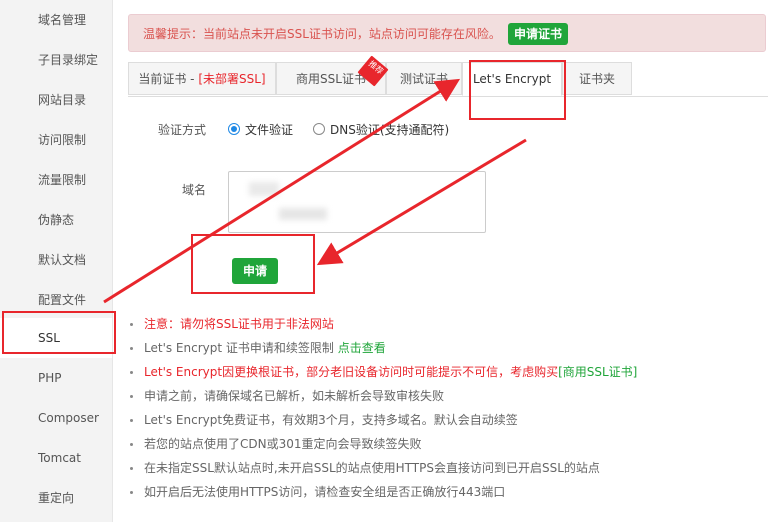 The image size is (780, 522). What do you see at coordinates (56, 498) in the screenshot?
I see `sidebar-item-redirect: 重定向` at bounding box center [56, 498].